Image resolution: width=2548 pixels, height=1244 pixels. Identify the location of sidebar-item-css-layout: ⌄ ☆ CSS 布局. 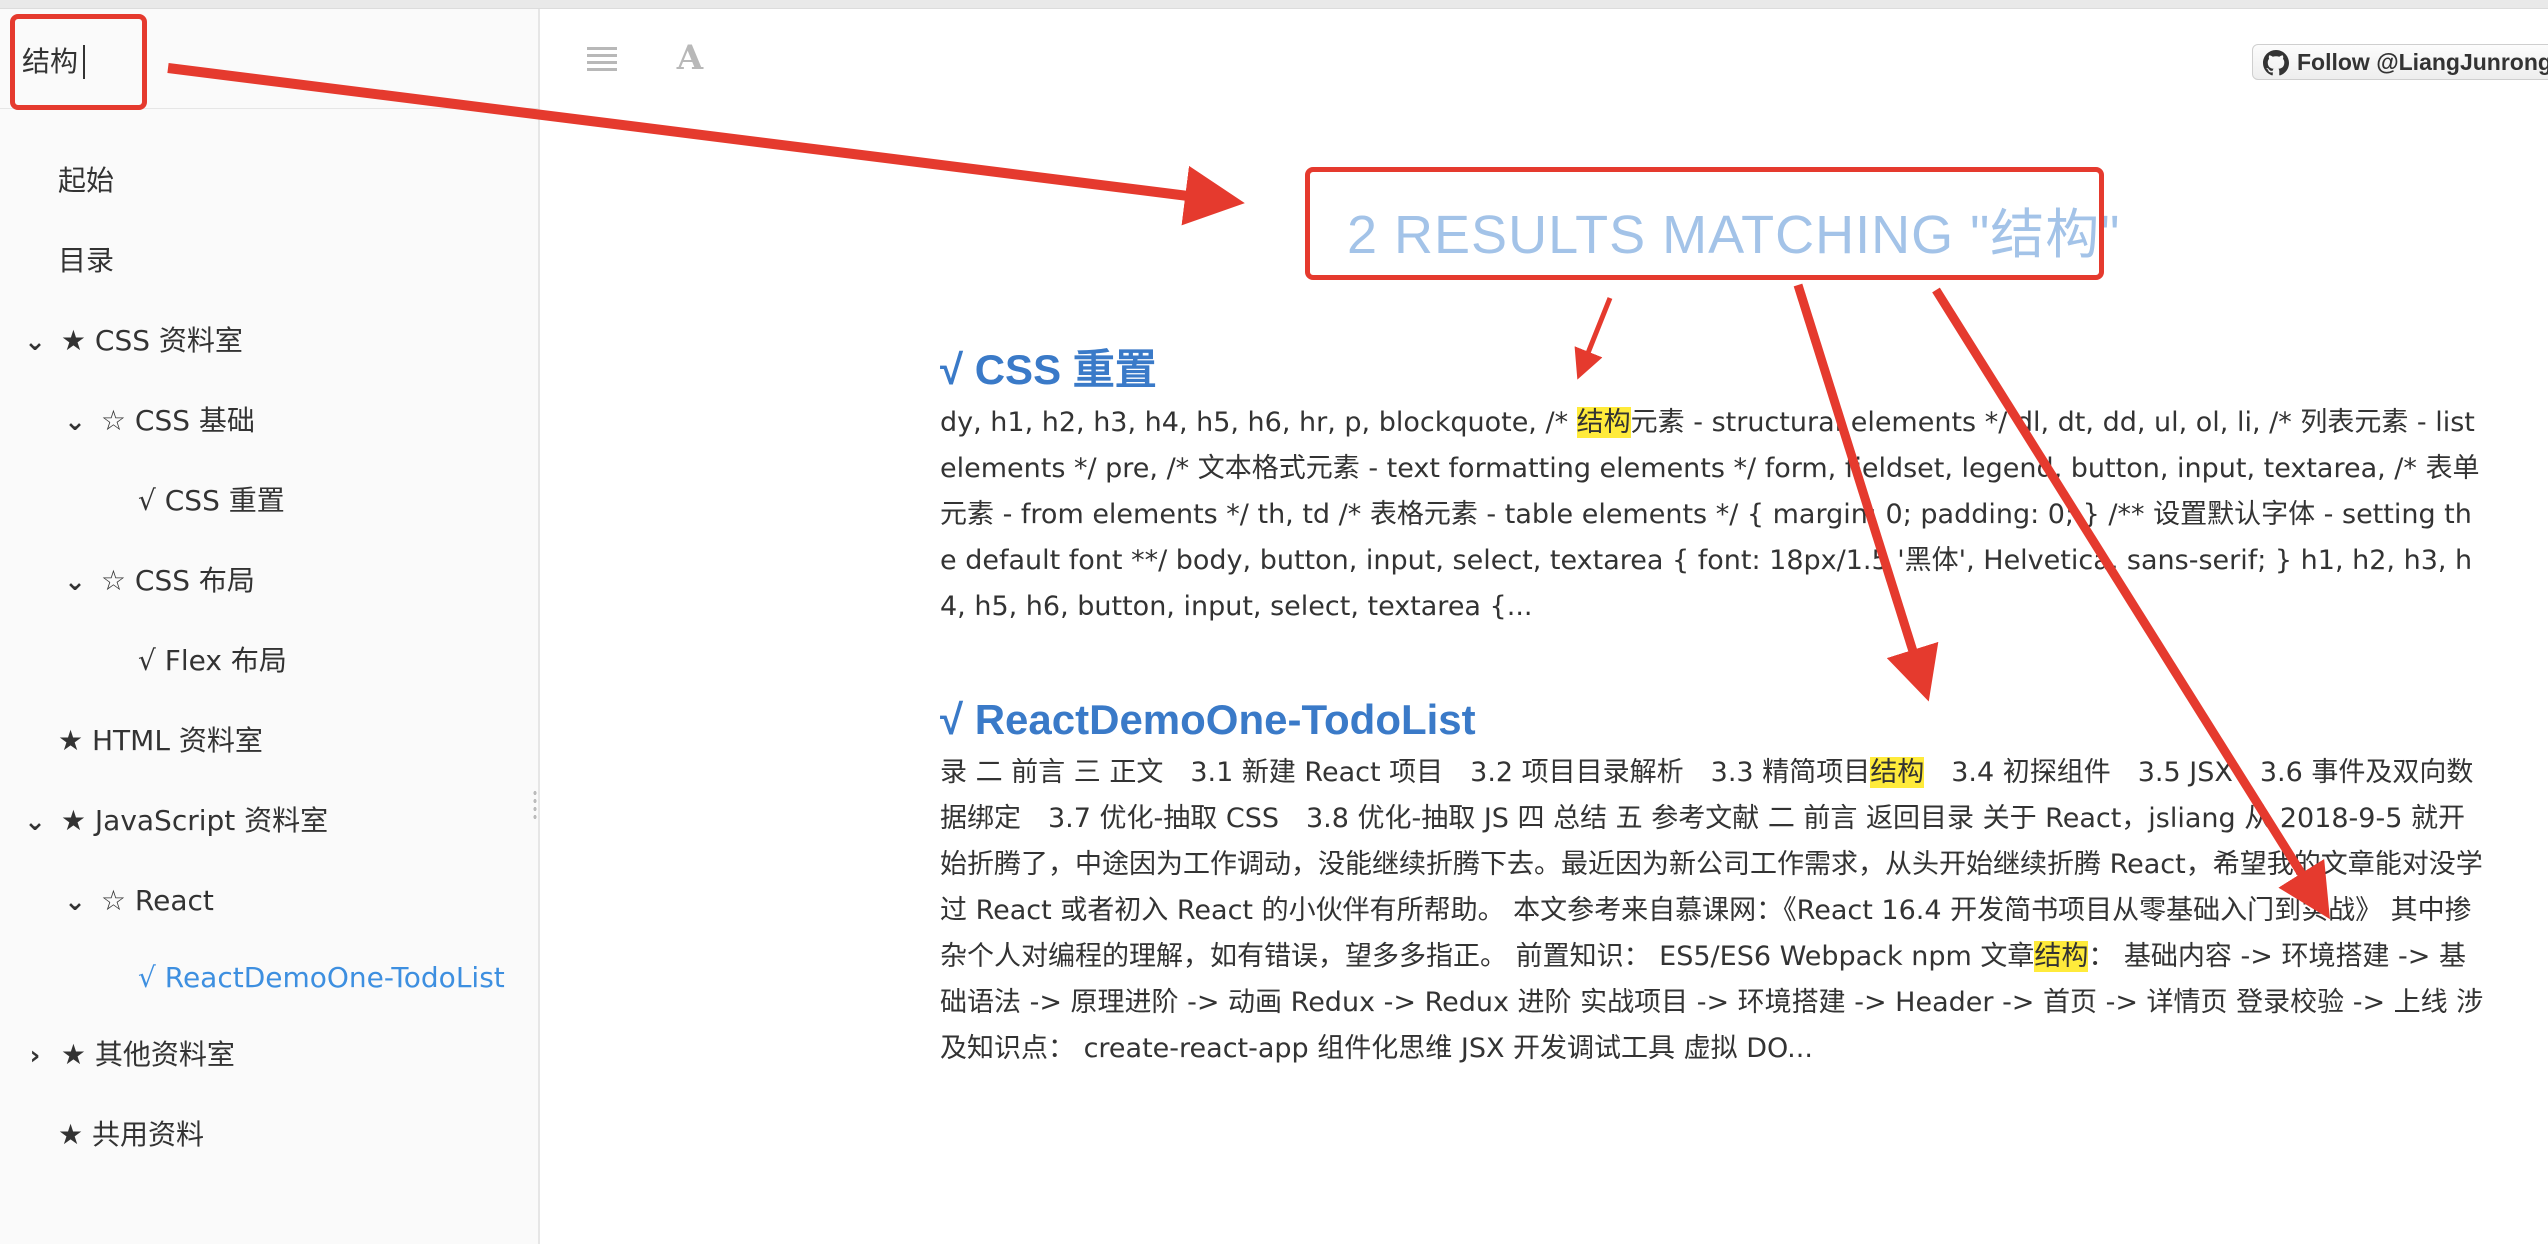
(156, 581).